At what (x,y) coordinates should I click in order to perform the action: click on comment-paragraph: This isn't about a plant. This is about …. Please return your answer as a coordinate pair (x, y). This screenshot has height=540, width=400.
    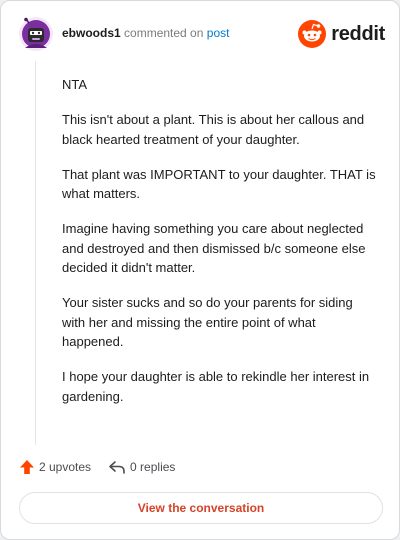
    Looking at the image, I should click on (213, 129).